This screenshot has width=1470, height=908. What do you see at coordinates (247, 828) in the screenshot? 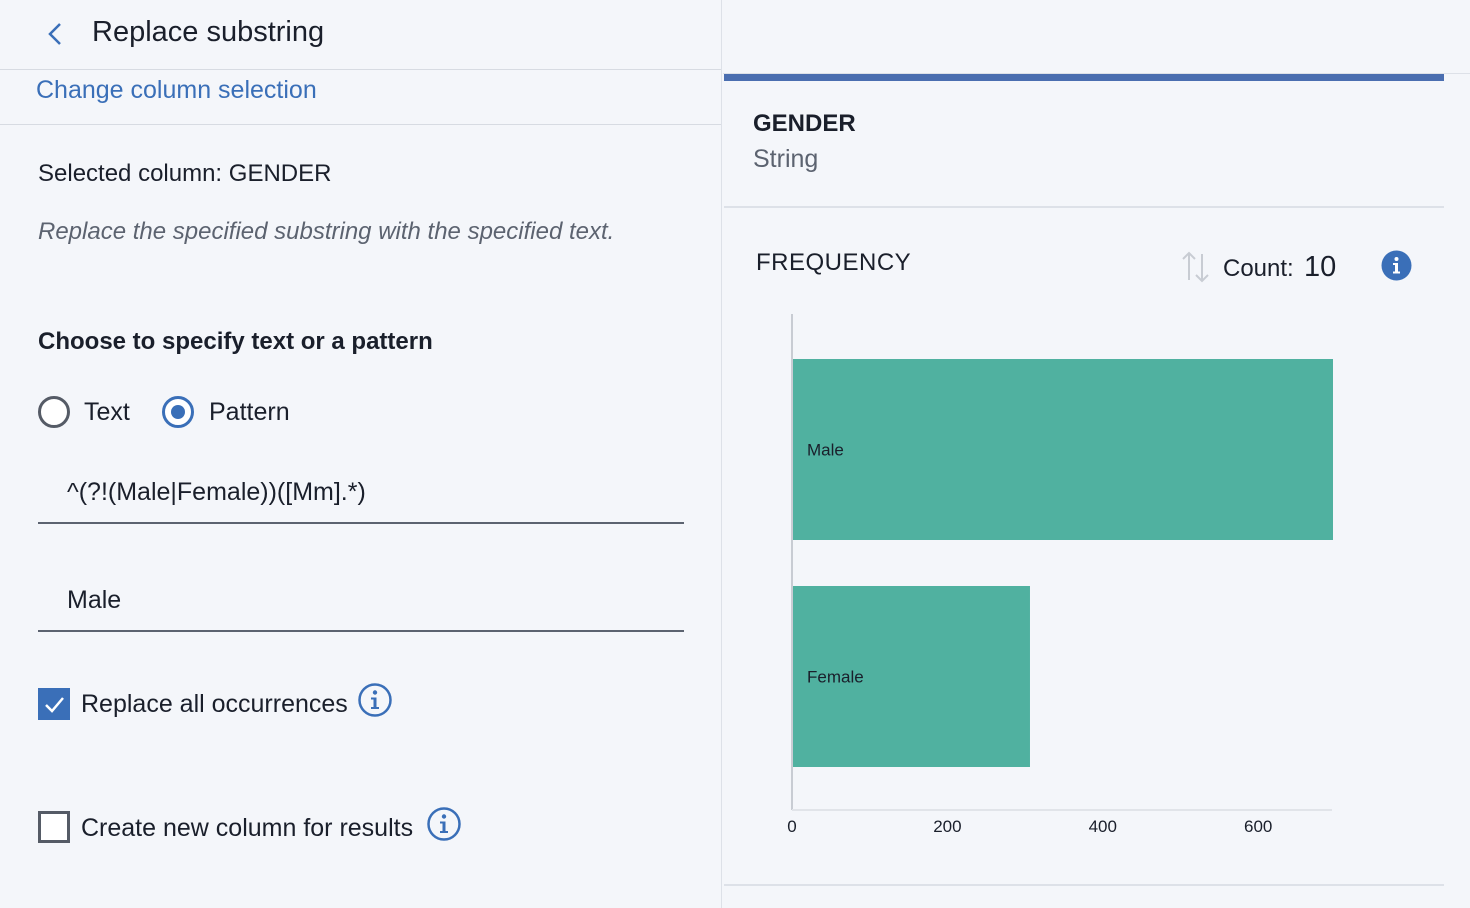
I see `create-new-column-label: Create new column for results` at bounding box center [247, 828].